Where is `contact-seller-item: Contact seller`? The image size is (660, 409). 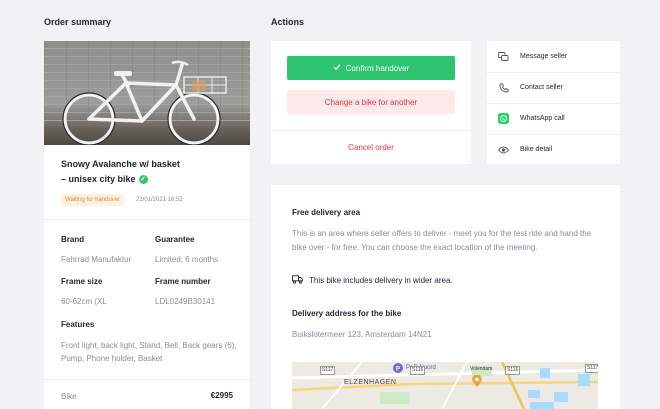 contact-seller-item: Contact seller is located at coordinates (553, 87).